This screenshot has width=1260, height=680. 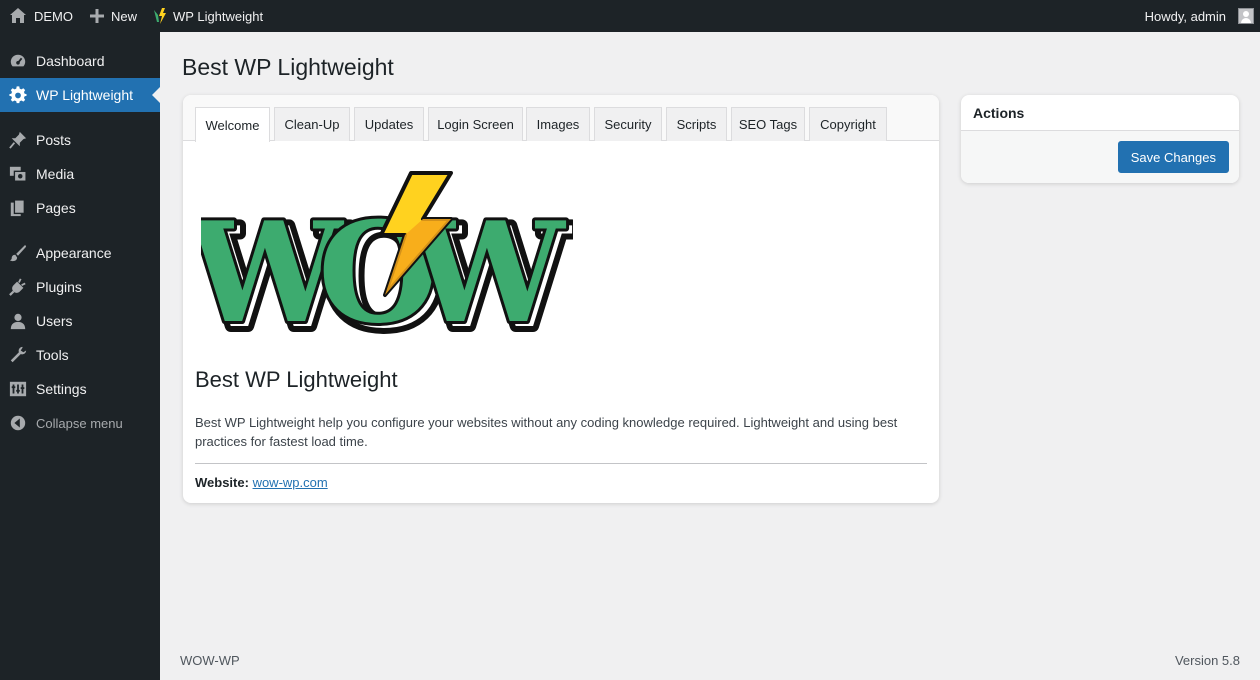 What do you see at coordinates (18, 355) in the screenshot?
I see `wrench-icon` at bounding box center [18, 355].